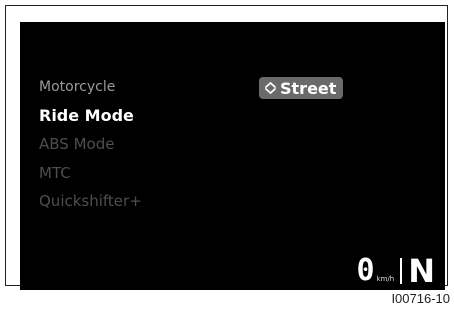  Describe the element at coordinates (308, 88) in the screenshot. I see `ride-mode-value: Street` at that location.